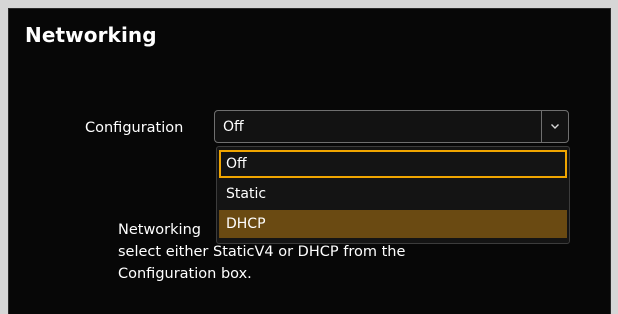  I want to click on help-text-line-2: select either StaticV4 or DHCP from the, so click(262, 252).